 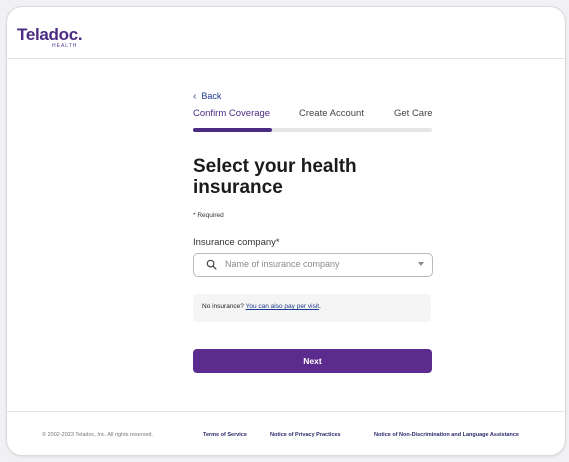 I want to click on search-icon, so click(x=211, y=264).